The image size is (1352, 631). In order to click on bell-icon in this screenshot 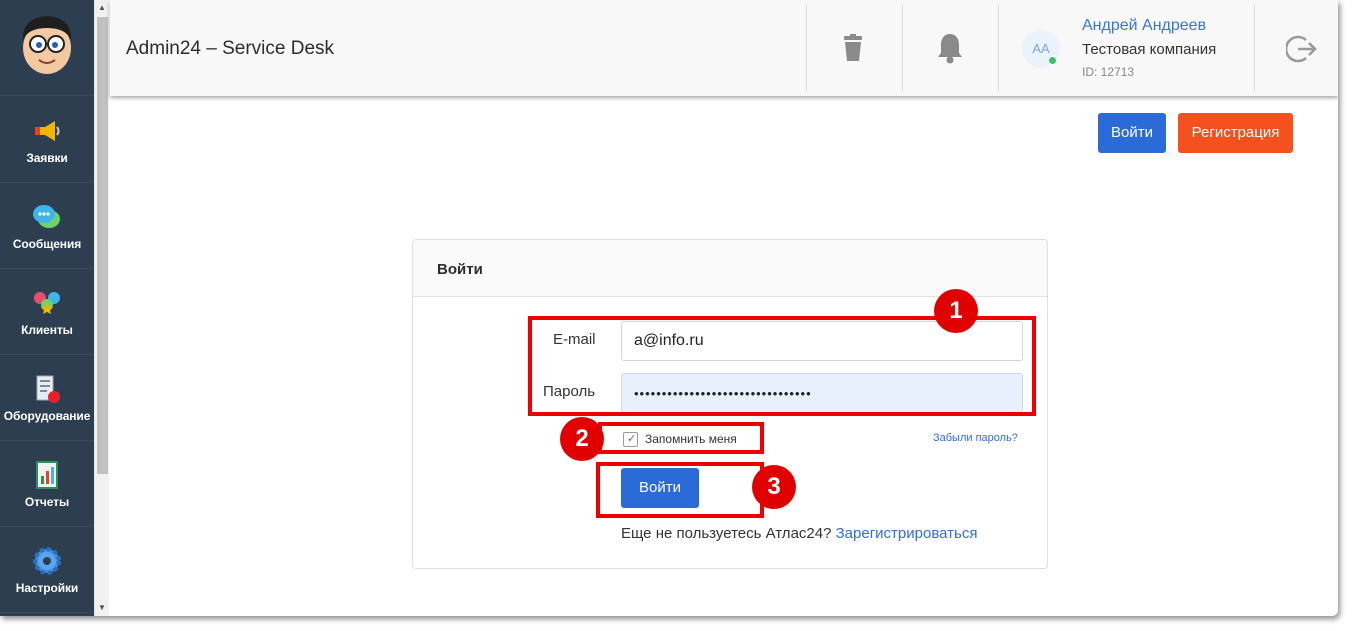, I will do `click(950, 49)`.